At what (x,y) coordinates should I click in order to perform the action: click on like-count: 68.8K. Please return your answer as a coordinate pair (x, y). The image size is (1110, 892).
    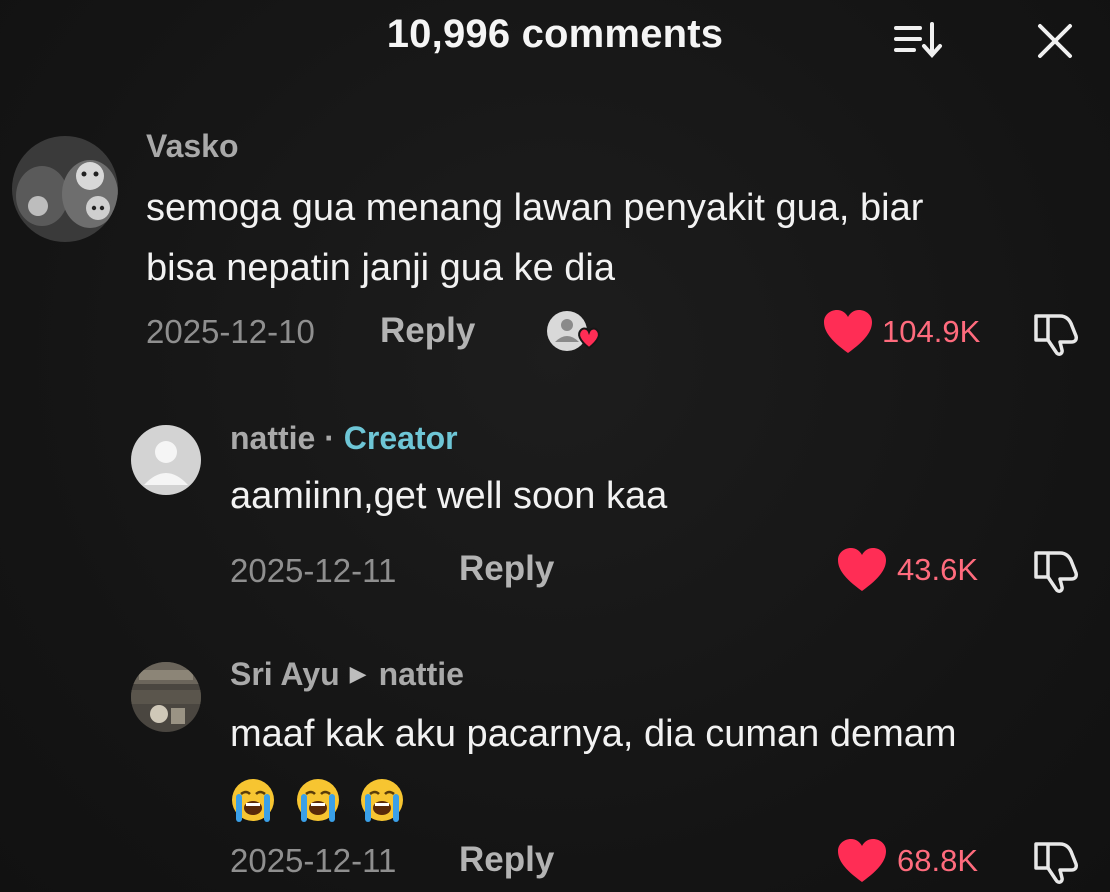
    Looking at the image, I should click on (938, 860).